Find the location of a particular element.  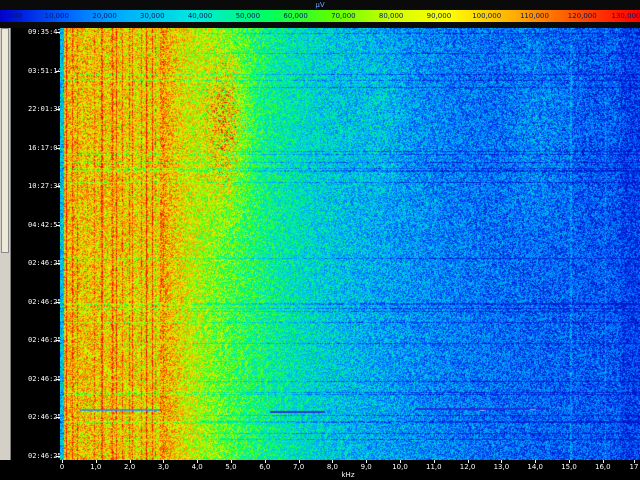

frequency-label: 2,0 is located at coordinates (130, 467).